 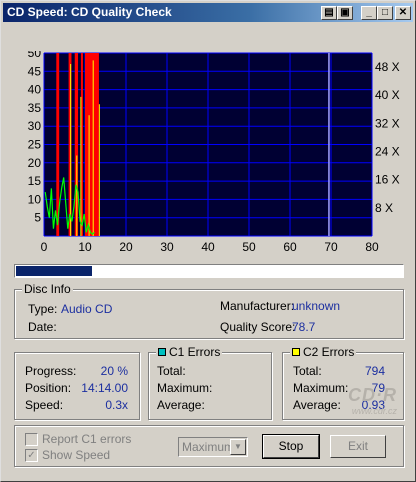 I want to click on c2-total-value: 794, so click(x=374, y=371).